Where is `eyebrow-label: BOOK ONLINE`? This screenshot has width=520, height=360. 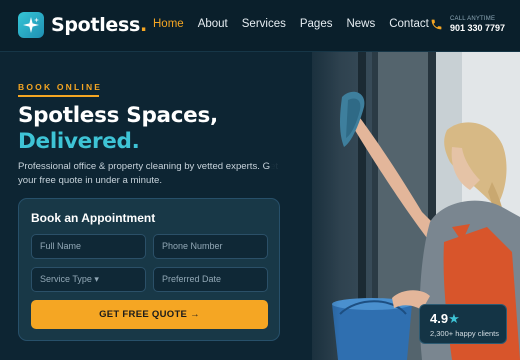 eyebrow-label: BOOK ONLINE is located at coordinates (60, 87).